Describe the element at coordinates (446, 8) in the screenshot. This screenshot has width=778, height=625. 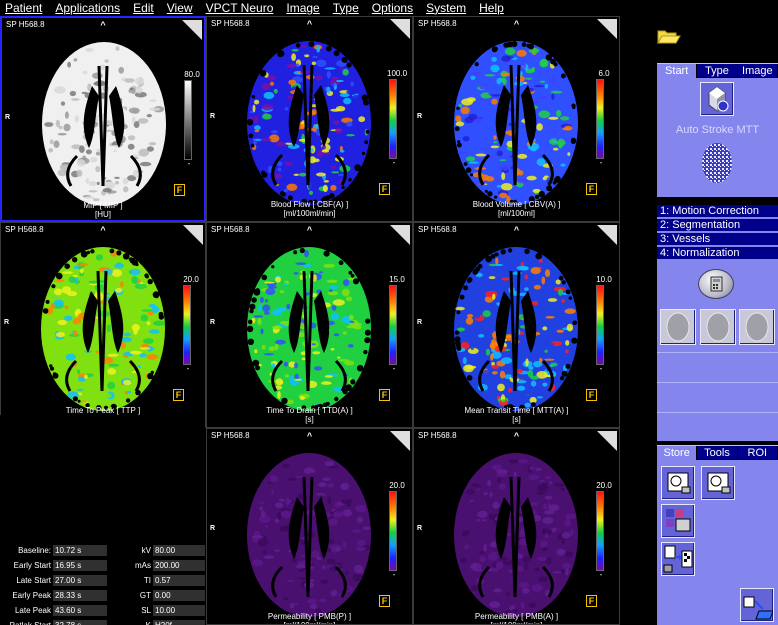
I see `menu-system: System` at that location.